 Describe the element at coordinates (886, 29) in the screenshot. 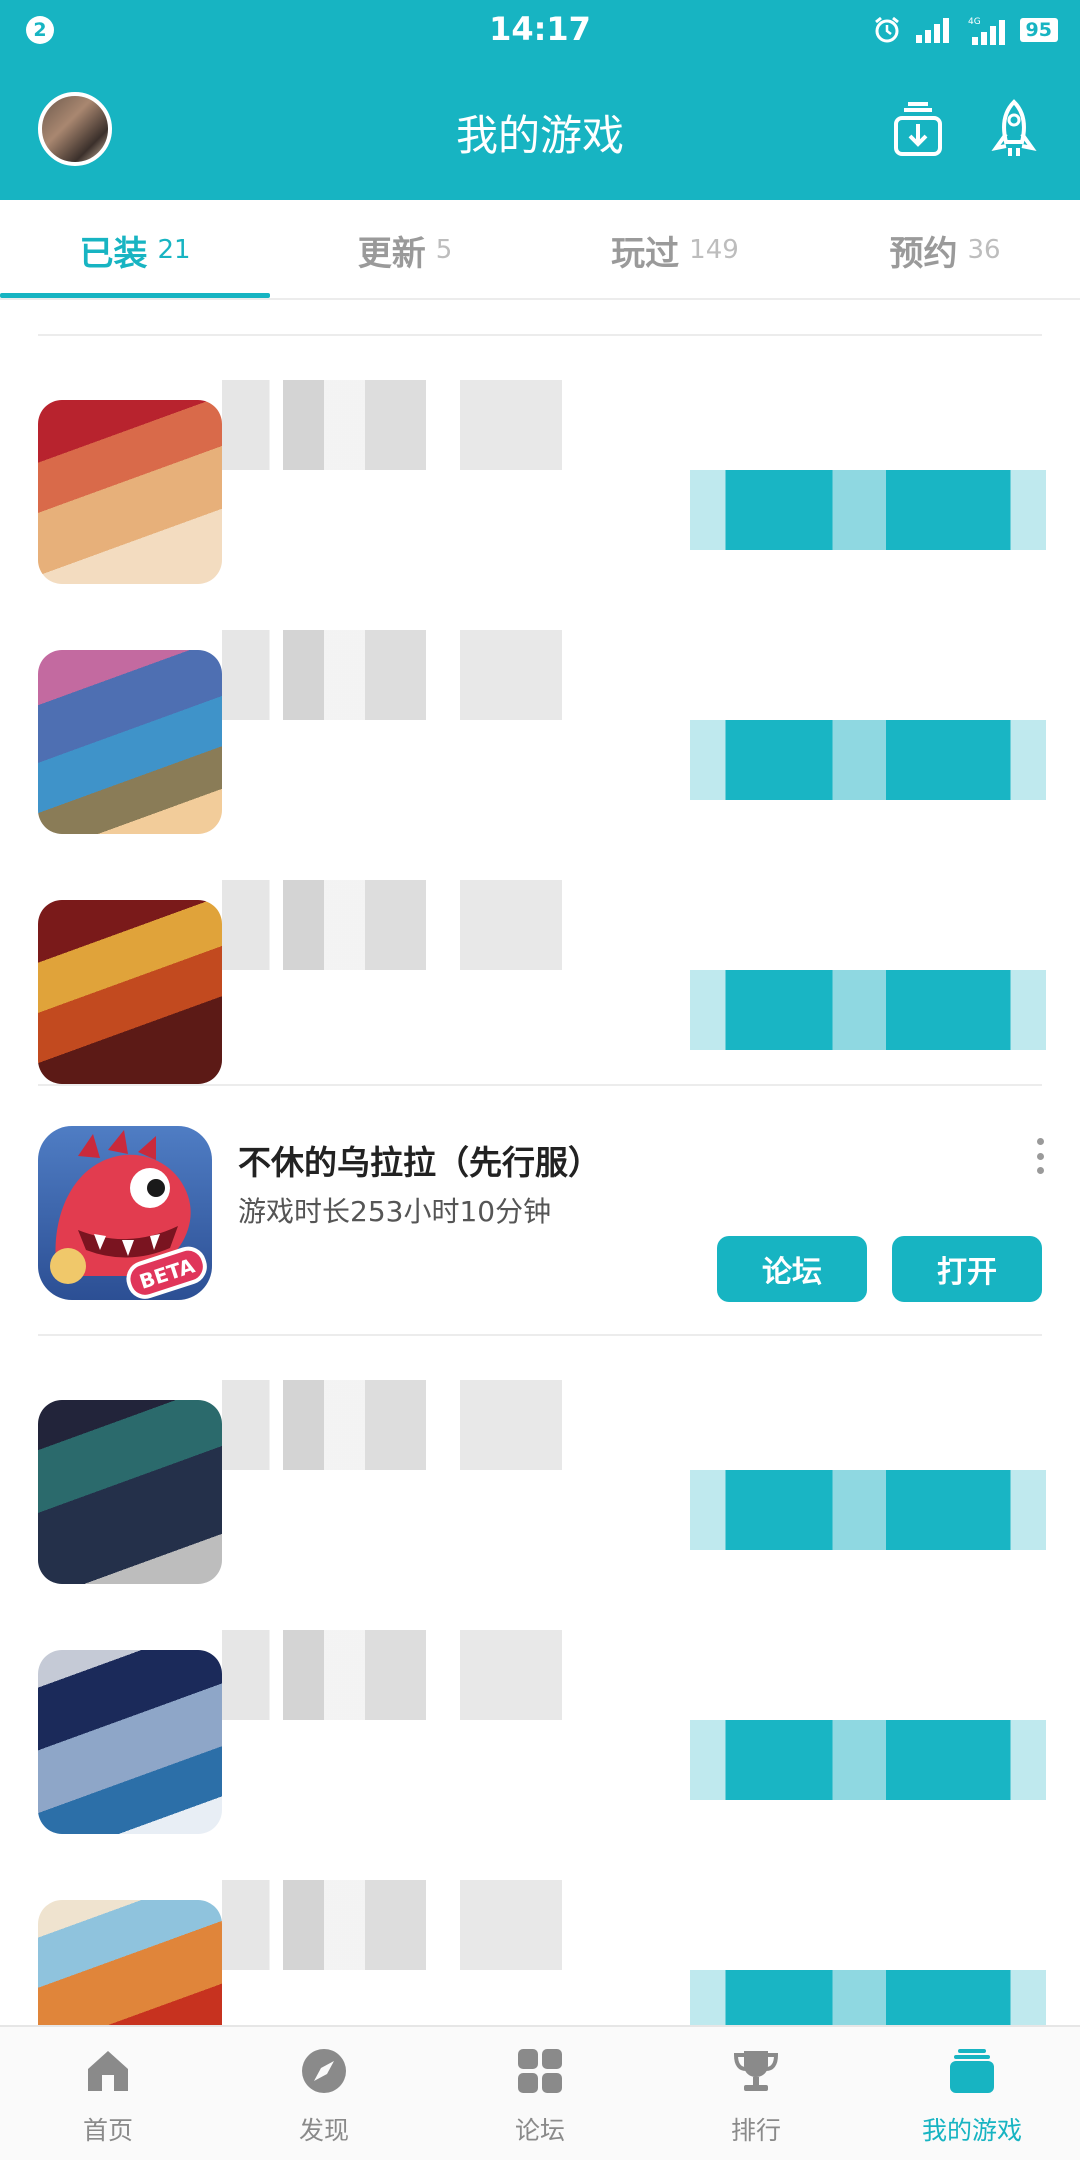

I see `alarm-icon` at that location.